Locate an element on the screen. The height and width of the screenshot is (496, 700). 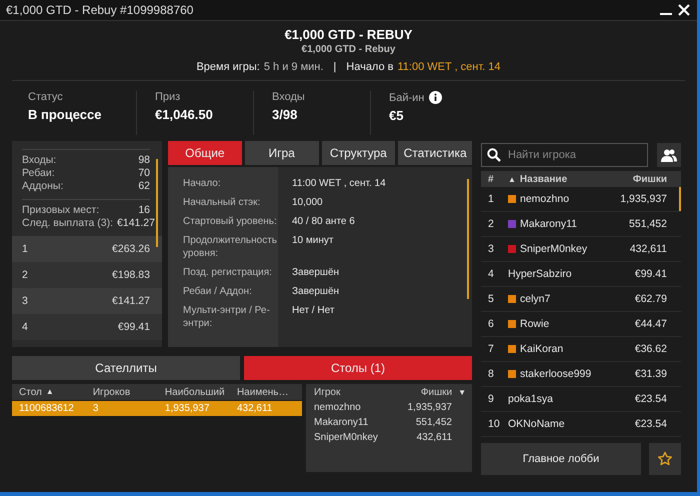
column-header: Стол is located at coordinates (30, 392).